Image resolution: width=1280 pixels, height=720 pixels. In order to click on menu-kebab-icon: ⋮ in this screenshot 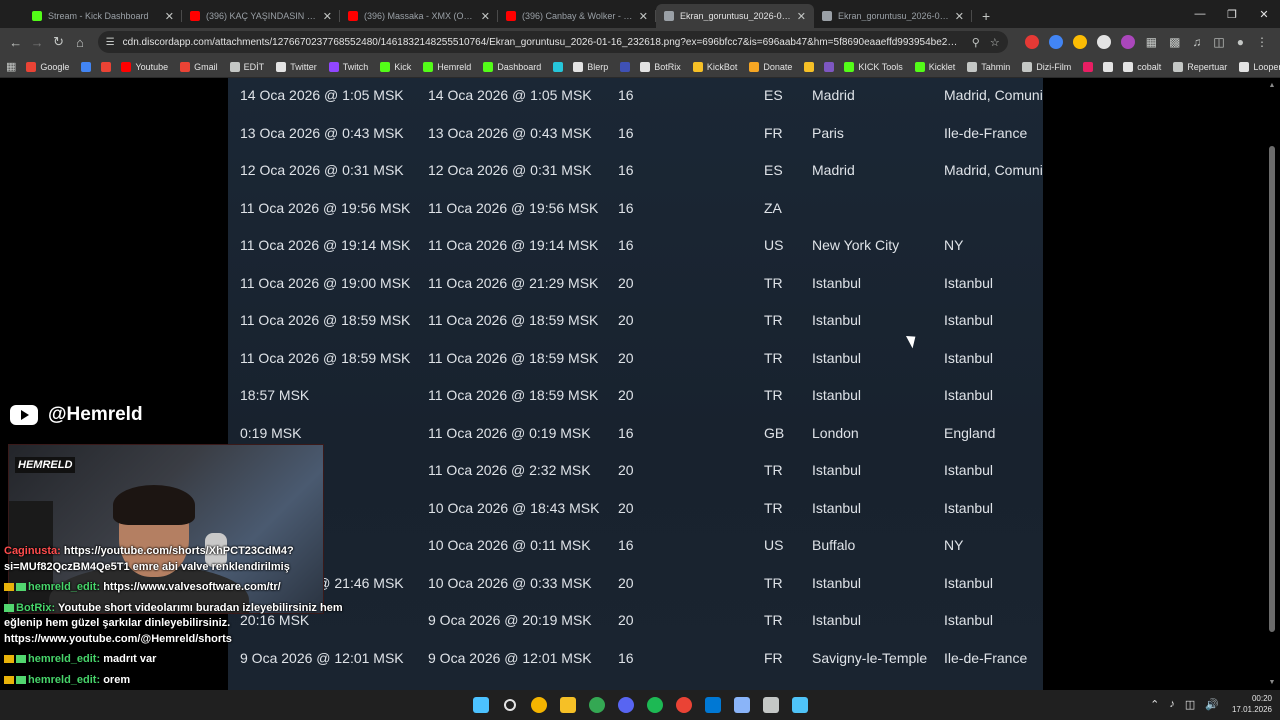, I will do `click(1262, 42)`.